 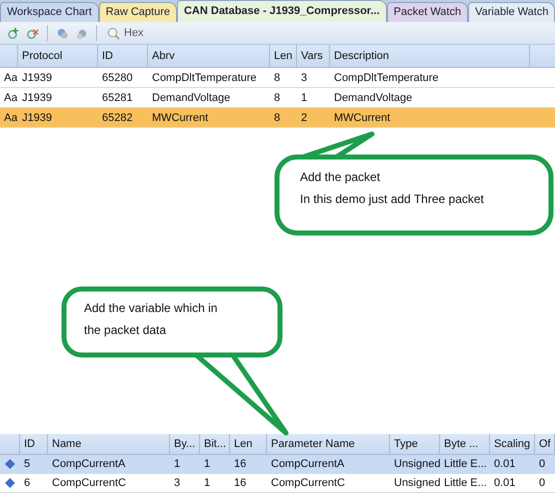 I want to click on table-cell-text: 65282, so click(x=117, y=118).